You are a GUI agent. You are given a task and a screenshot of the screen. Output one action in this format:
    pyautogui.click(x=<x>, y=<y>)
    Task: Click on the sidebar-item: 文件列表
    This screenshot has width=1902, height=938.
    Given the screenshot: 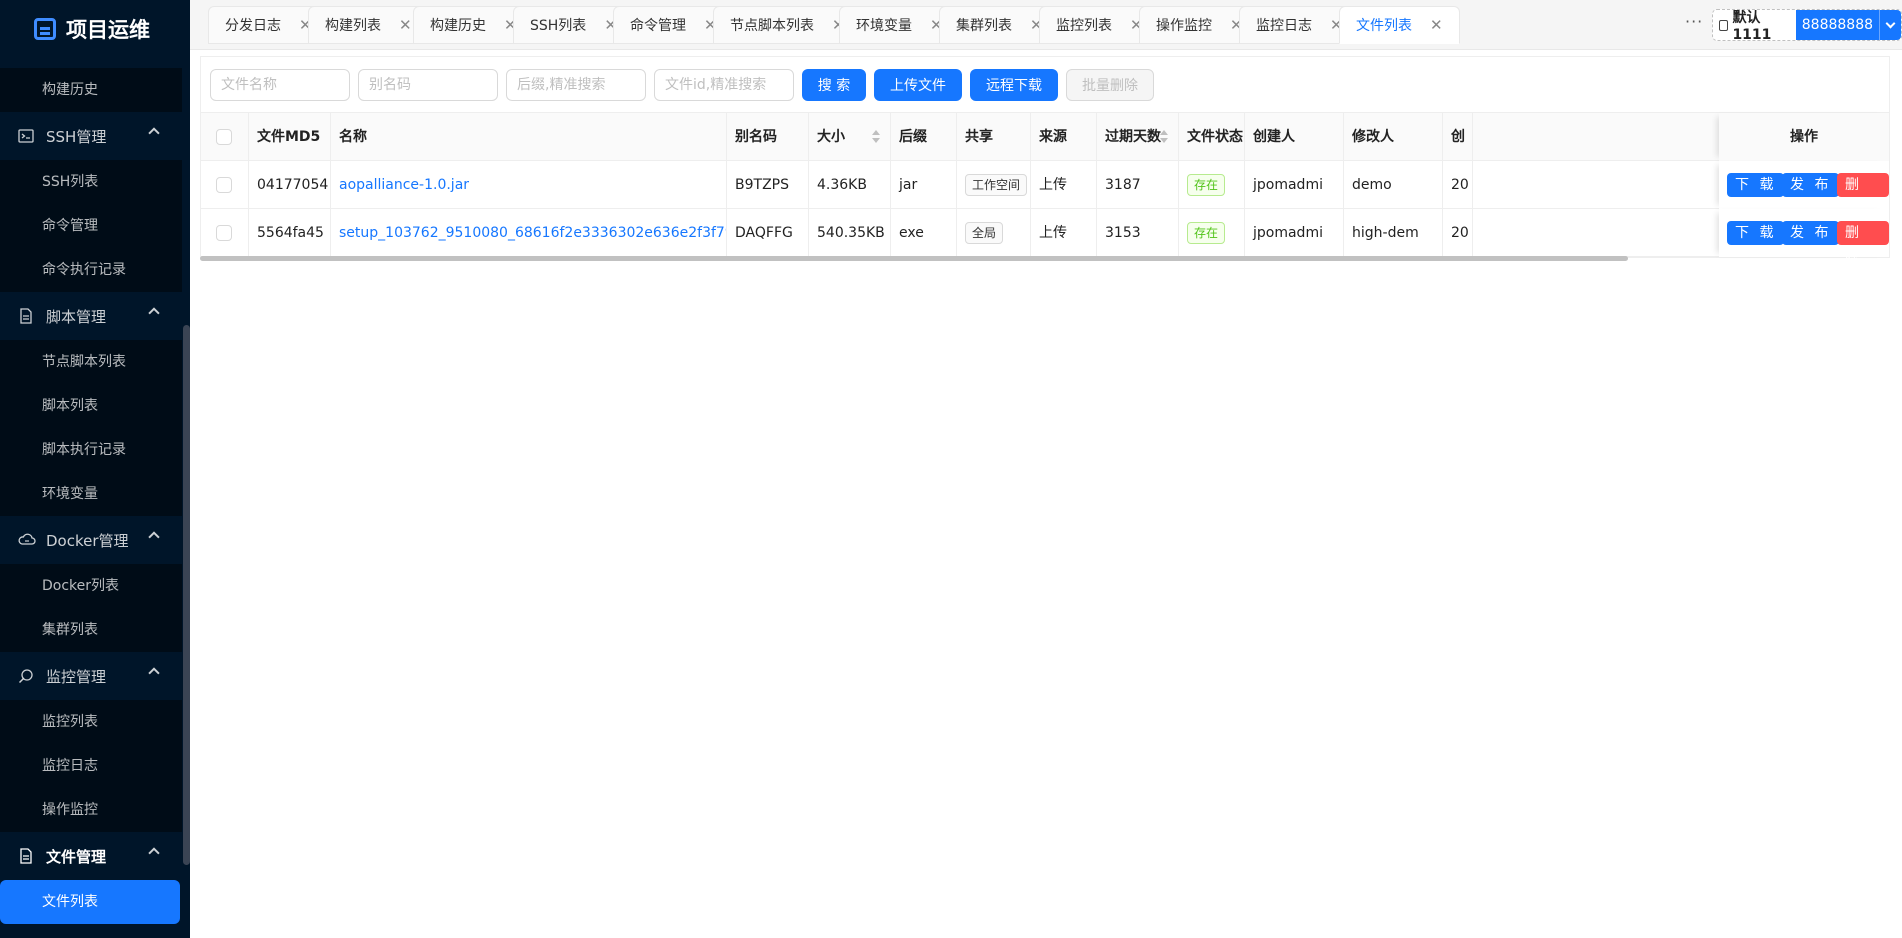 What is the action you would take?
    pyautogui.click(x=90, y=902)
    